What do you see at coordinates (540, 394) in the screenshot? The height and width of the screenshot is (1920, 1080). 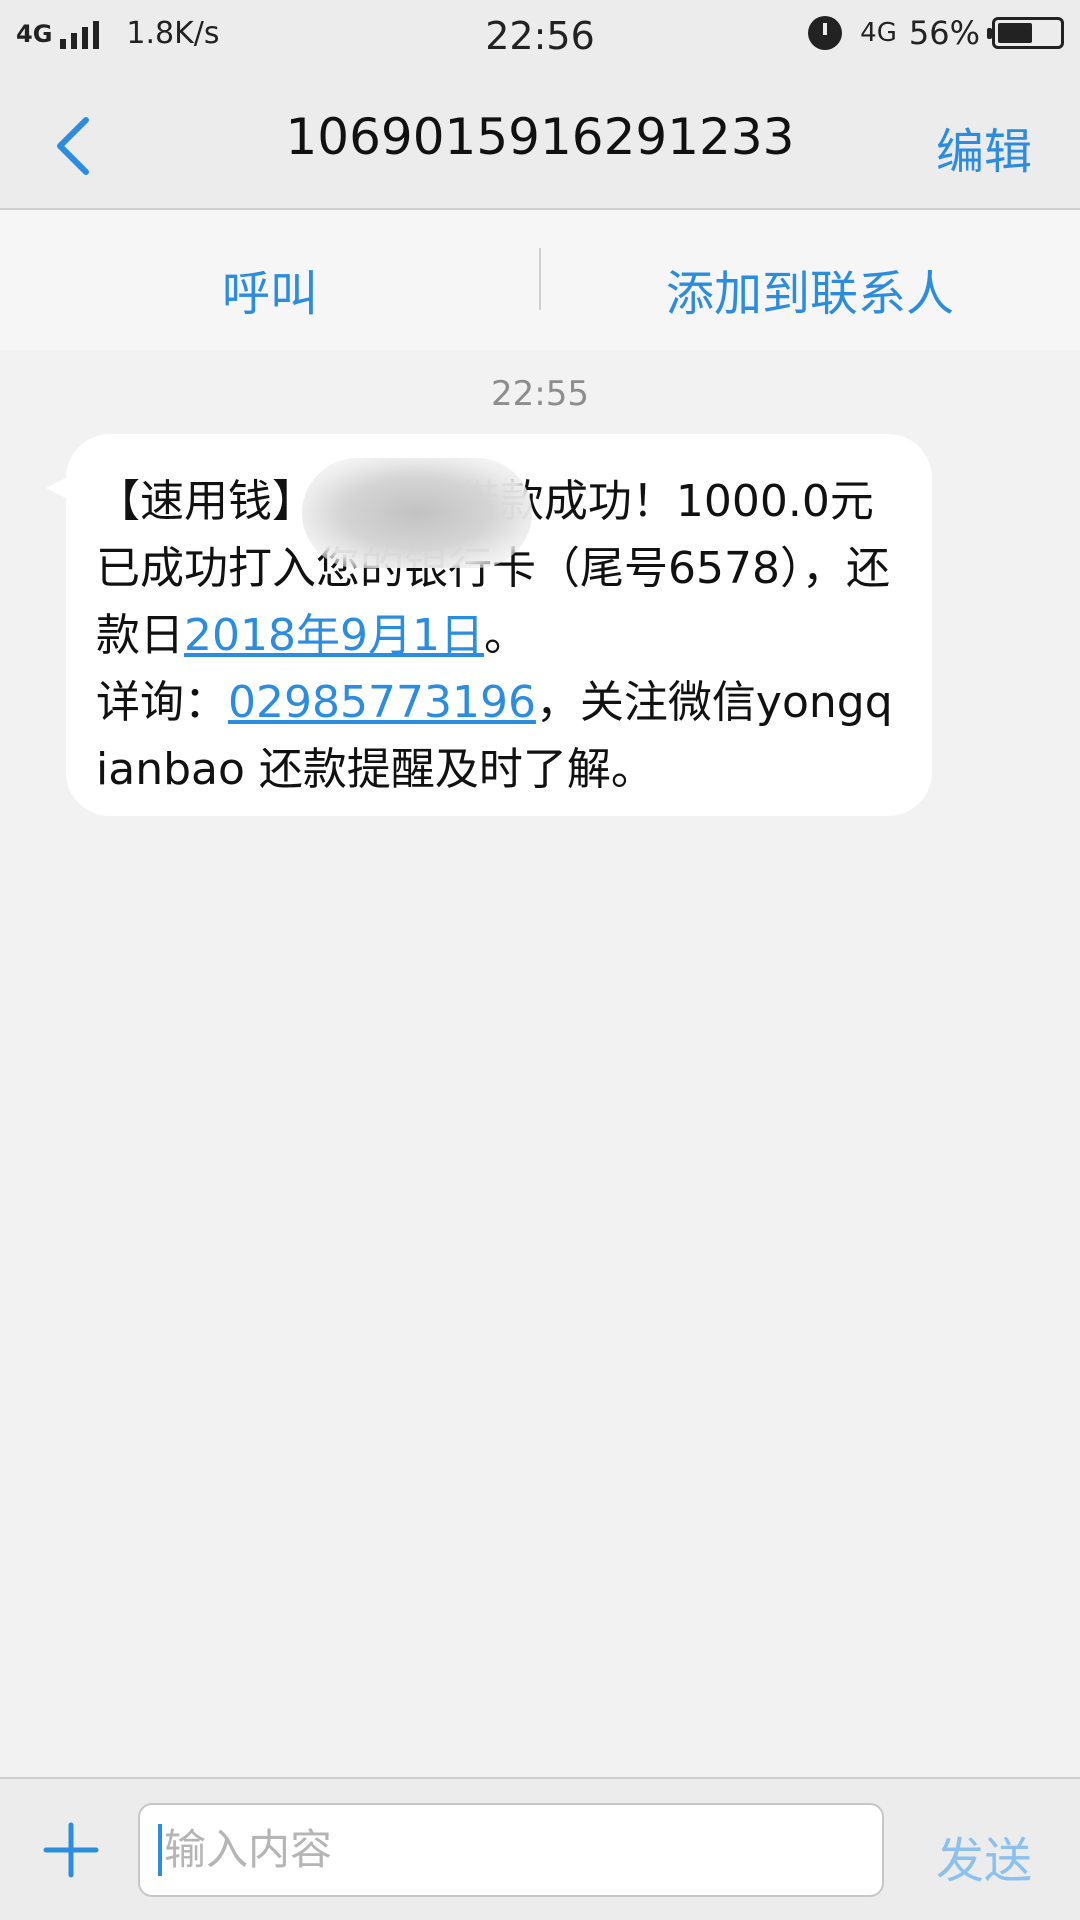 I see `message-timestamp: 22:55` at bounding box center [540, 394].